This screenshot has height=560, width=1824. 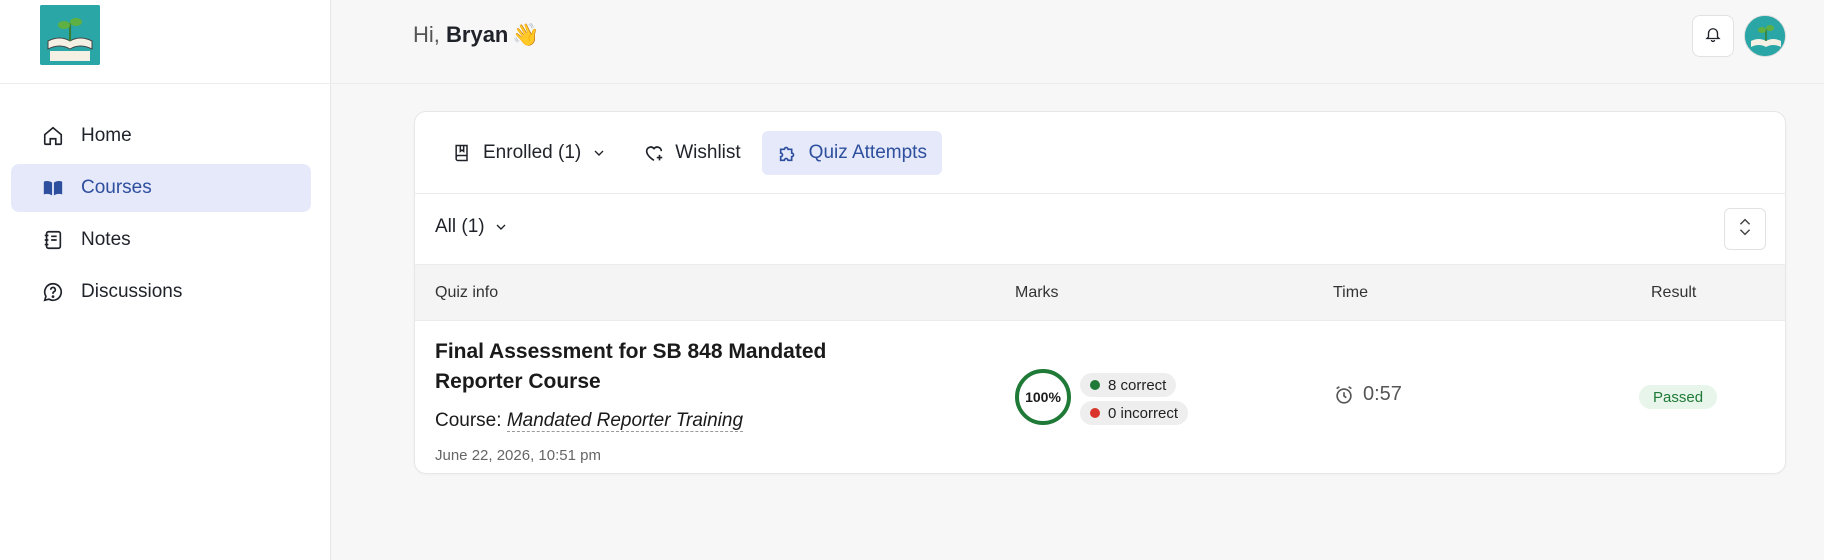 I want to click on logo-area, so click(x=165, y=42).